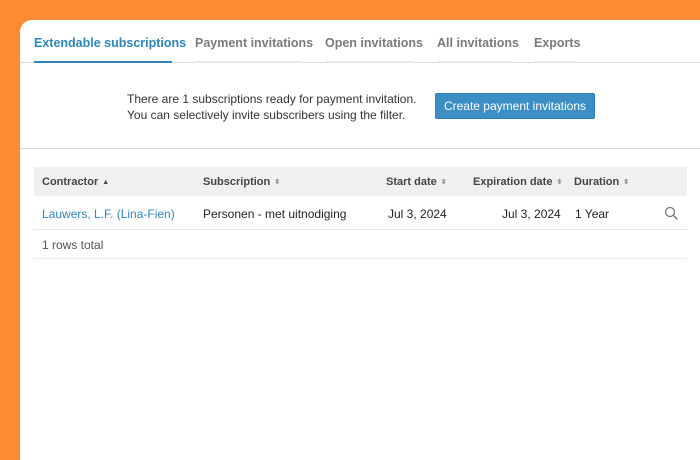 This screenshot has height=460, width=700. Describe the element at coordinates (513, 182) in the screenshot. I see `column-label: Expiration date` at that location.